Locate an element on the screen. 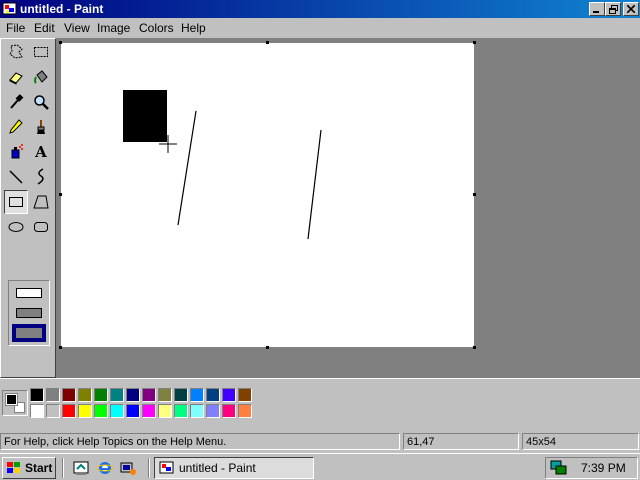  taskbar-separator is located at coordinates (63, 468).